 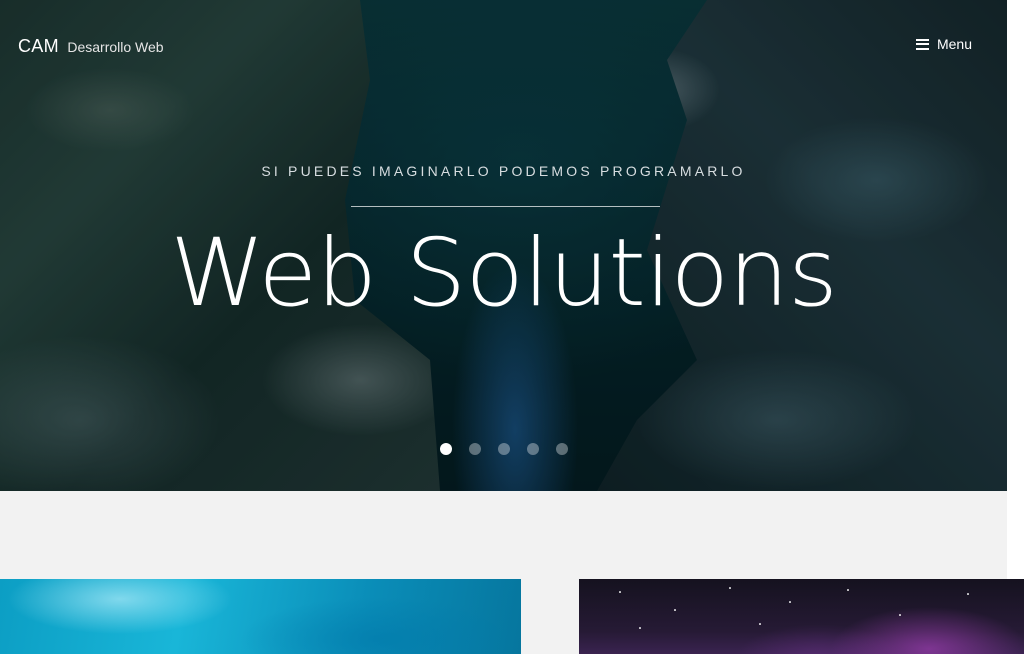 What do you see at coordinates (260, 616) in the screenshot?
I see `service-card-image-left` at bounding box center [260, 616].